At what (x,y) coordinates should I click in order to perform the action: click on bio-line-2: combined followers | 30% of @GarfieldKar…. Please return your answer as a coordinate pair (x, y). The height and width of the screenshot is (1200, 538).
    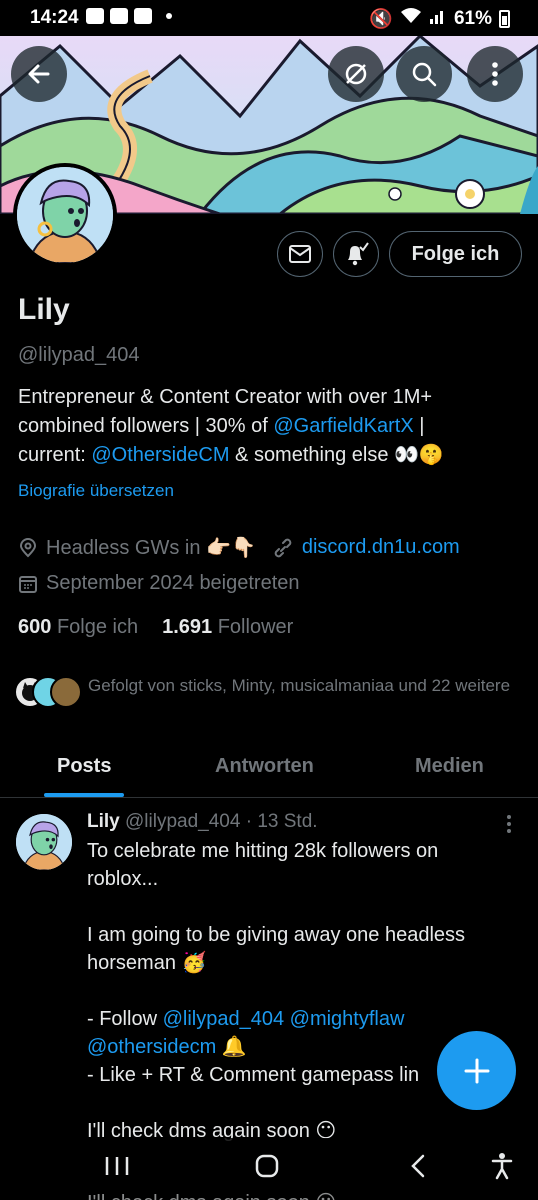
    Looking at the image, I should click on (270, 426).